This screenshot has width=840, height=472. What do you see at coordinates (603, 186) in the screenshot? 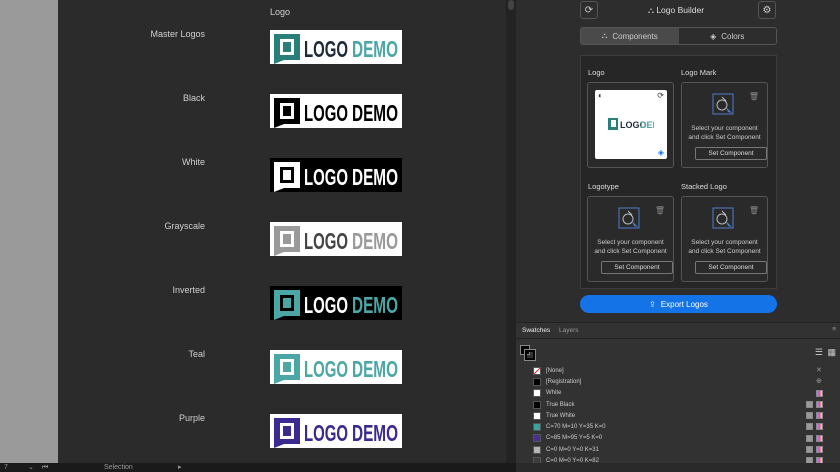
I see `component-label-logotype: Logotype` at bounding box center [603, 186].